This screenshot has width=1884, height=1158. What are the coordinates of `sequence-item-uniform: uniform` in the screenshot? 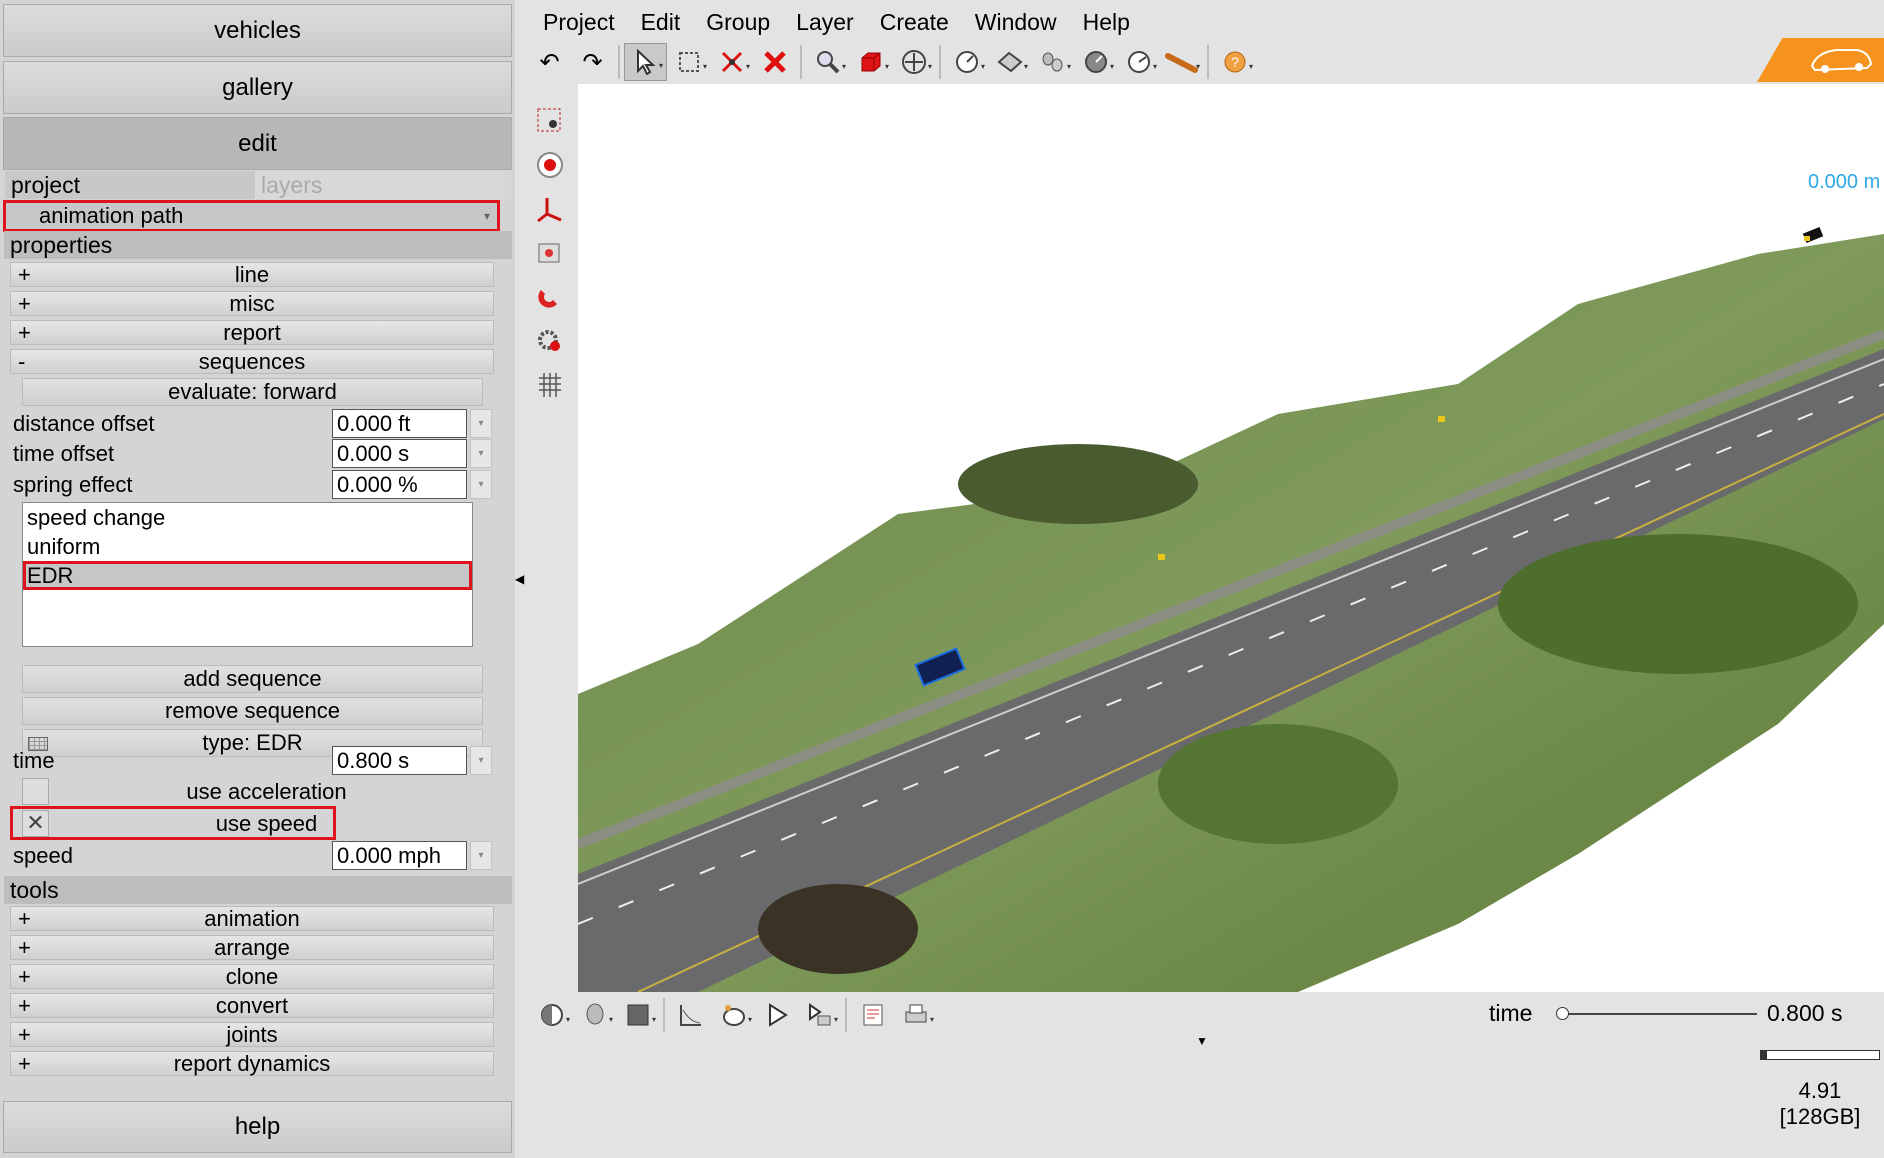 It's located at (247, 546).